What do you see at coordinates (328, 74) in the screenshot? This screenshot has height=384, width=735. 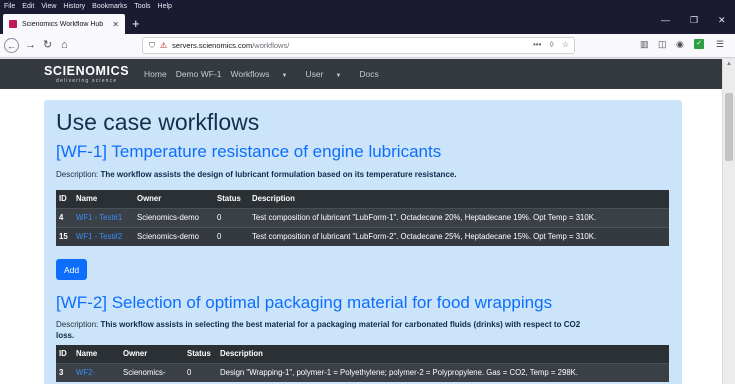 I see `nav-user-dropdown: User ▼` at bounding box center [328, 74].